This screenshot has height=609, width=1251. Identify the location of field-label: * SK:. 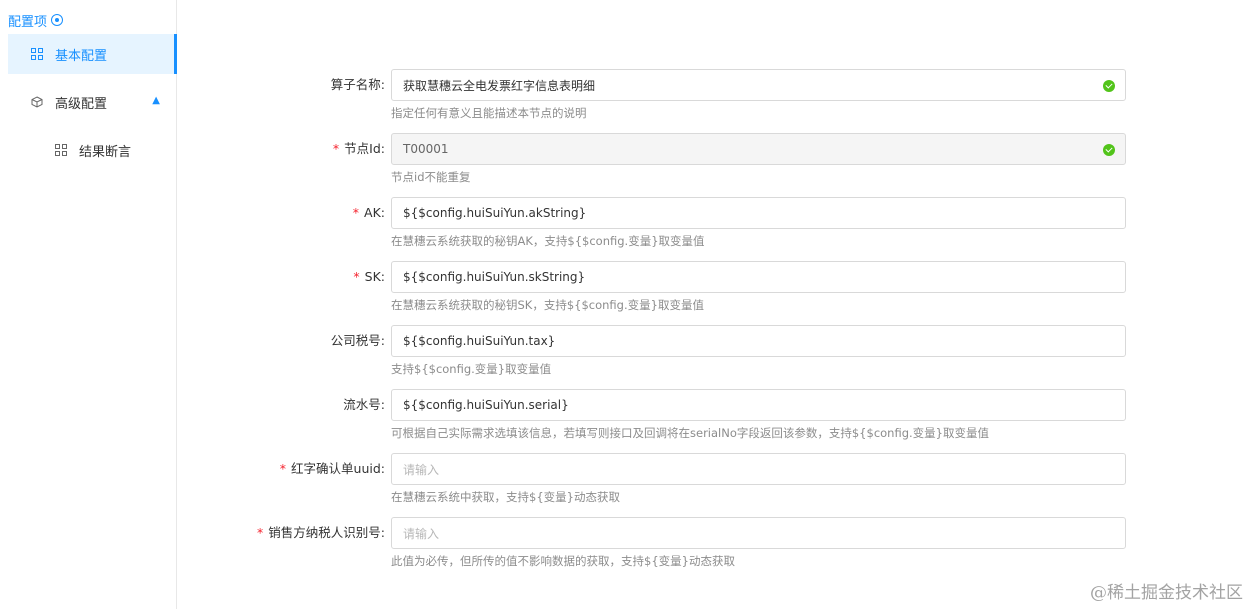
(369, 277).